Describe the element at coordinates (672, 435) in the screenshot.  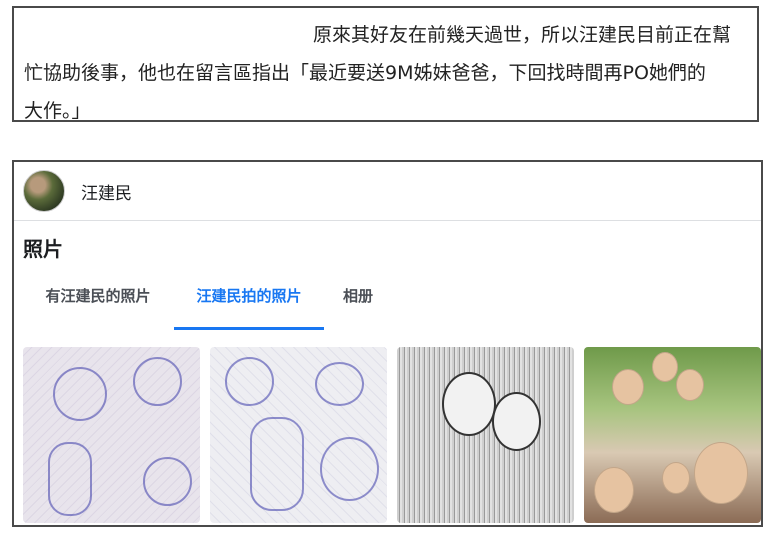
I see `photo-thumbnail-group-selfie` at that location.